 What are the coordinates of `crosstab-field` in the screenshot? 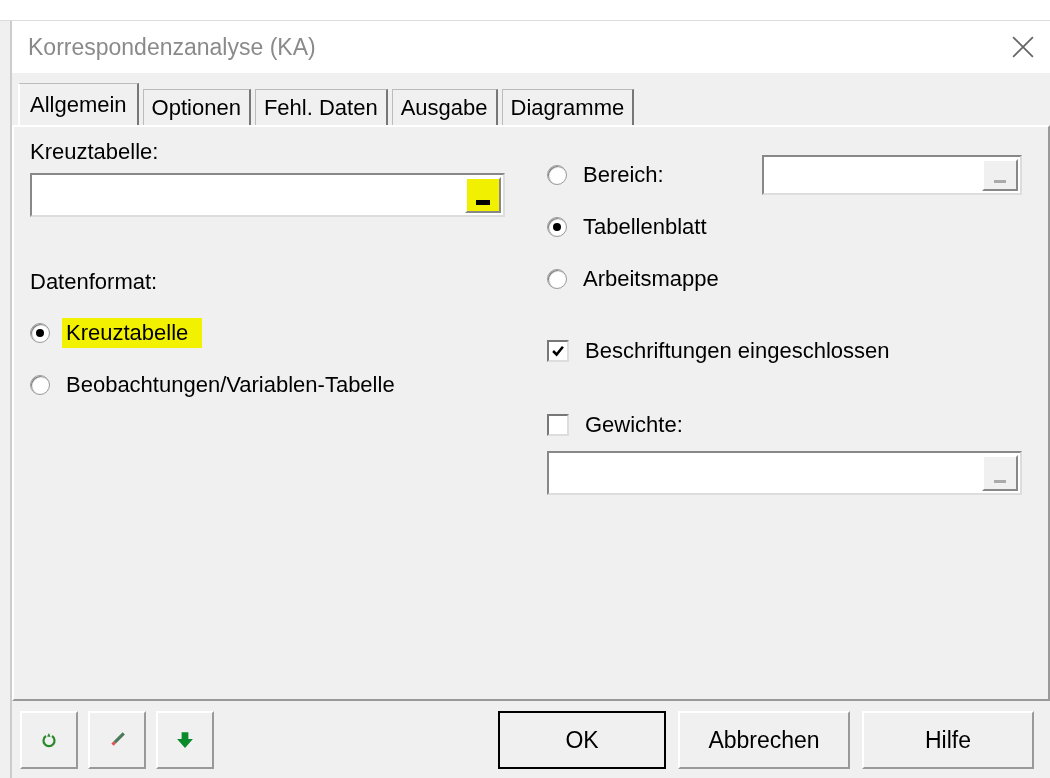 It's located at (267, 195).